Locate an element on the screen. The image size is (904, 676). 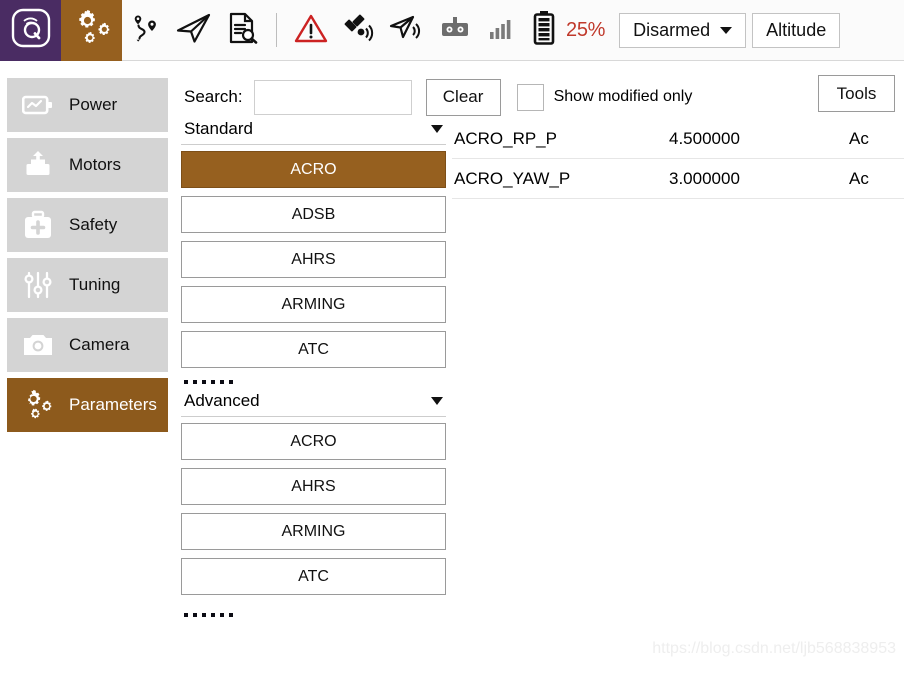
show-modified-only-checkbox is located at coordinates (530, 97).